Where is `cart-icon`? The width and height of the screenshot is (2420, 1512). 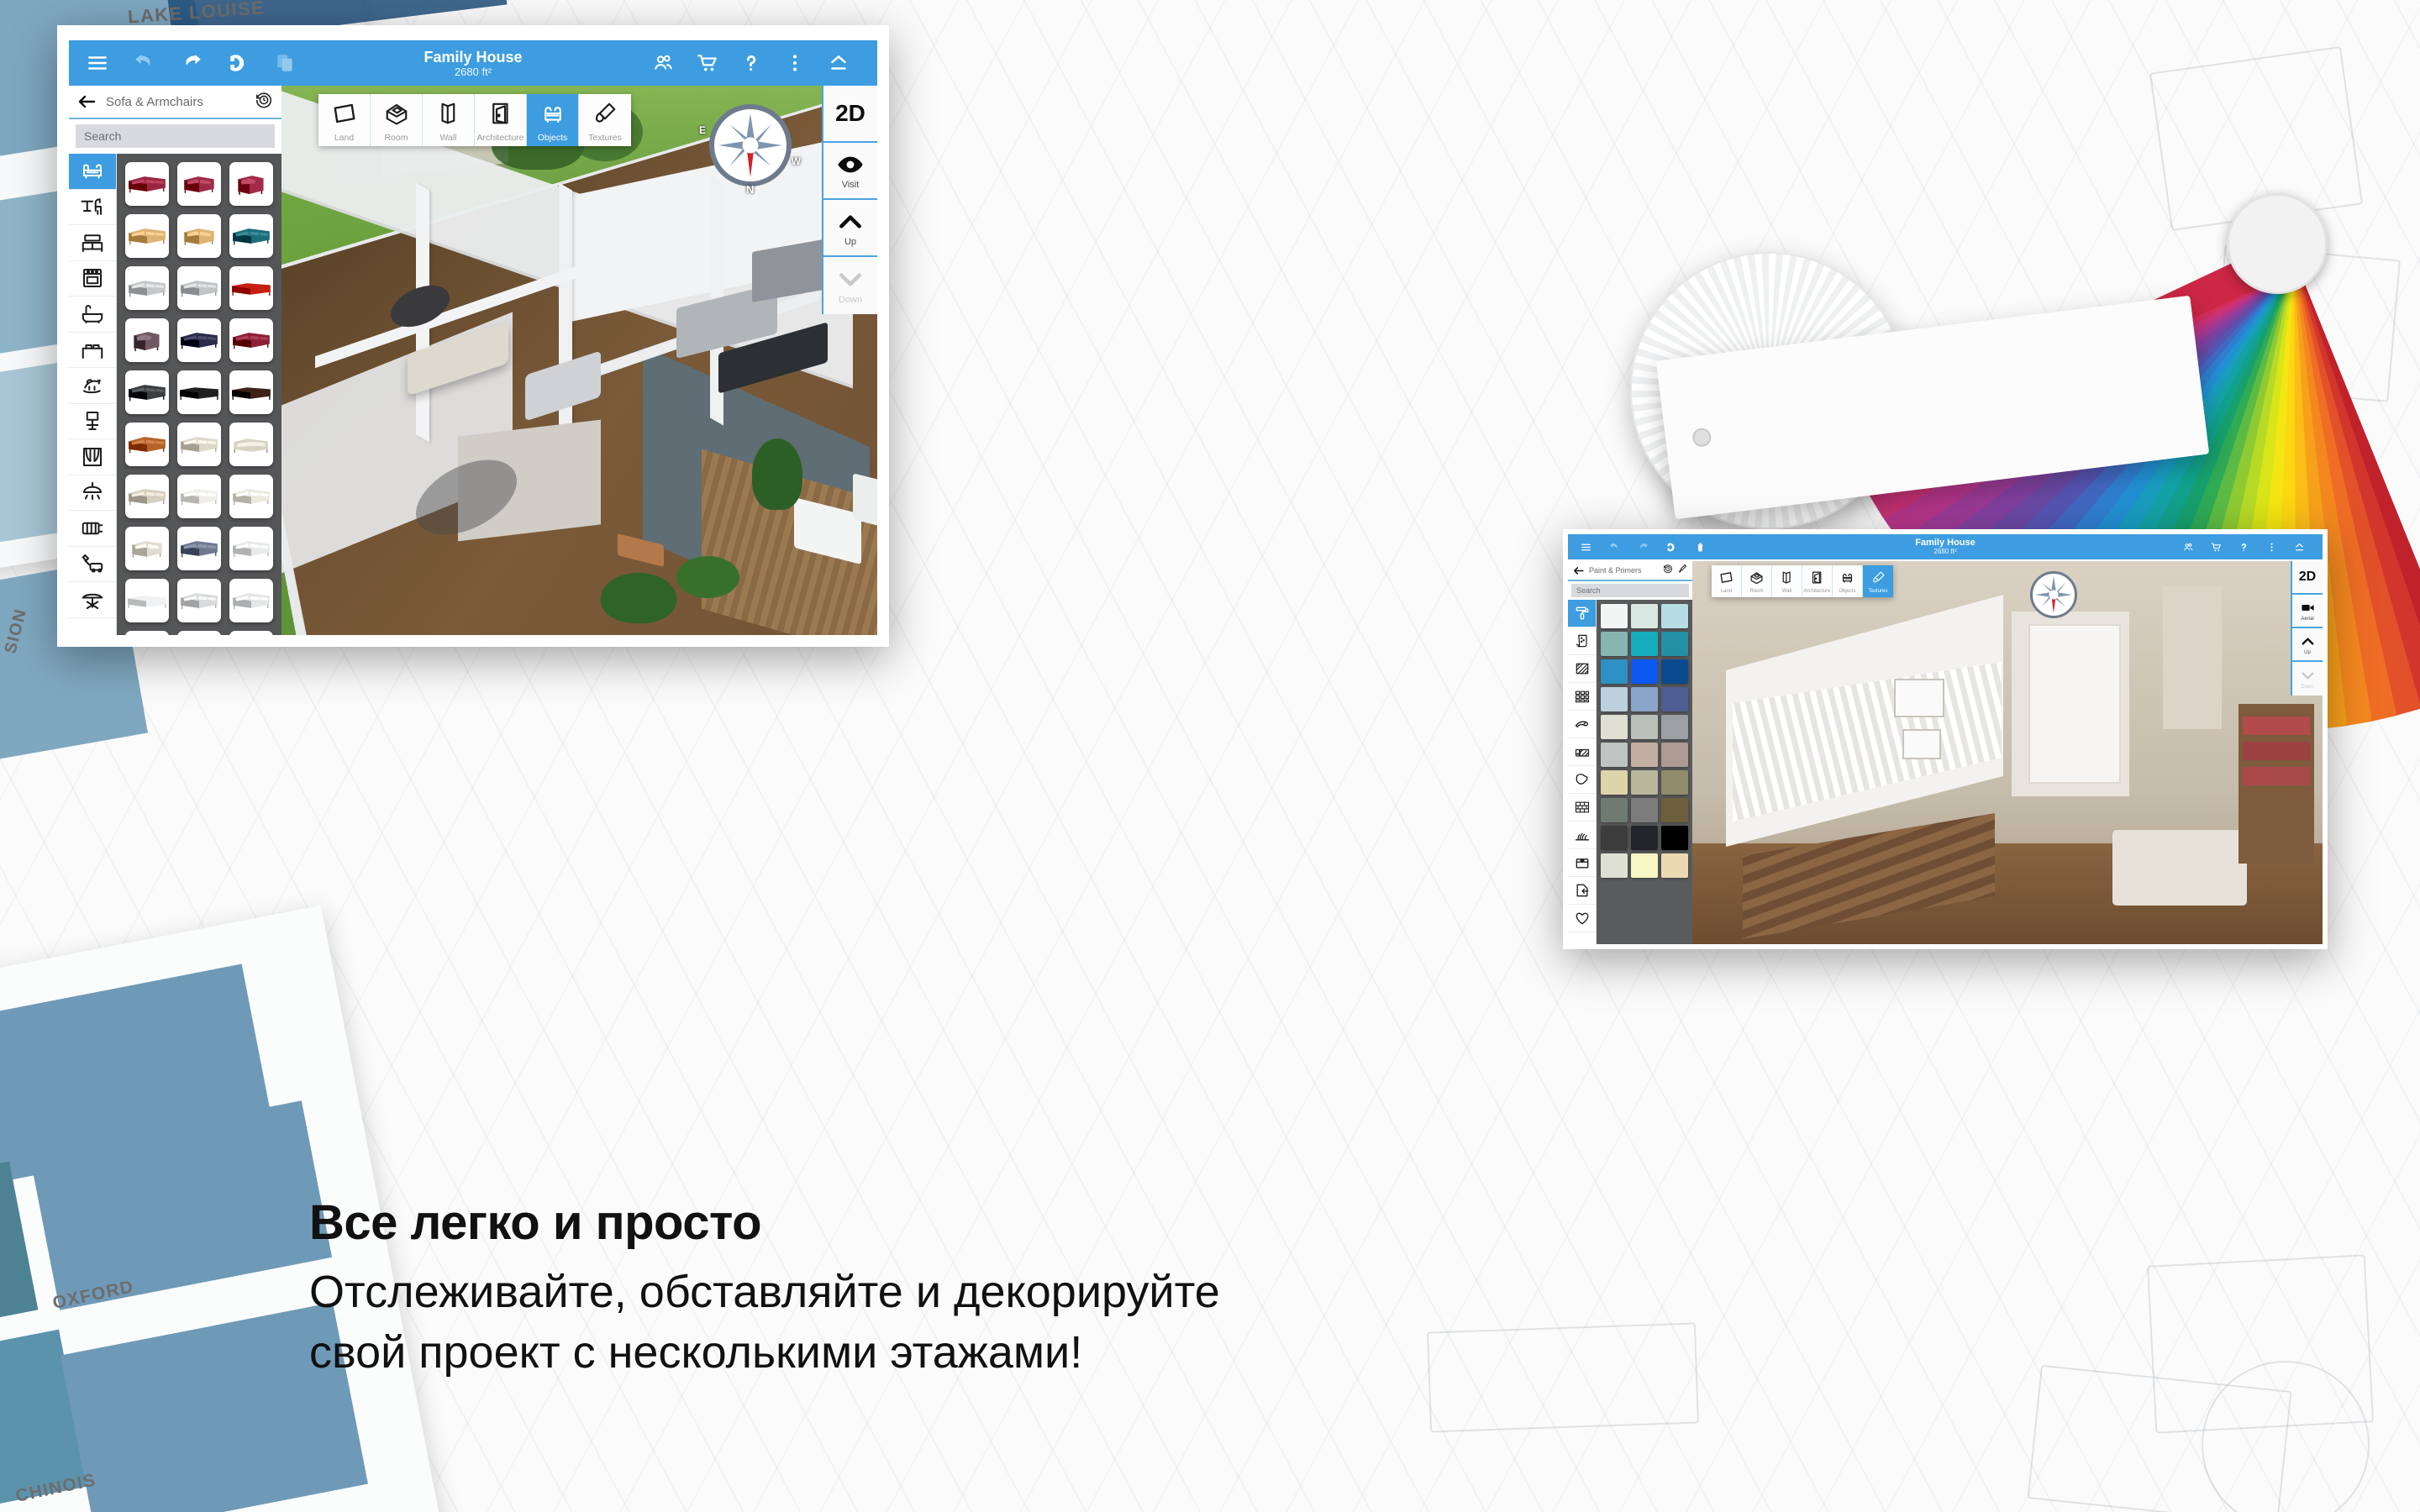
cart-icon is located at coordinates (2216, 547).